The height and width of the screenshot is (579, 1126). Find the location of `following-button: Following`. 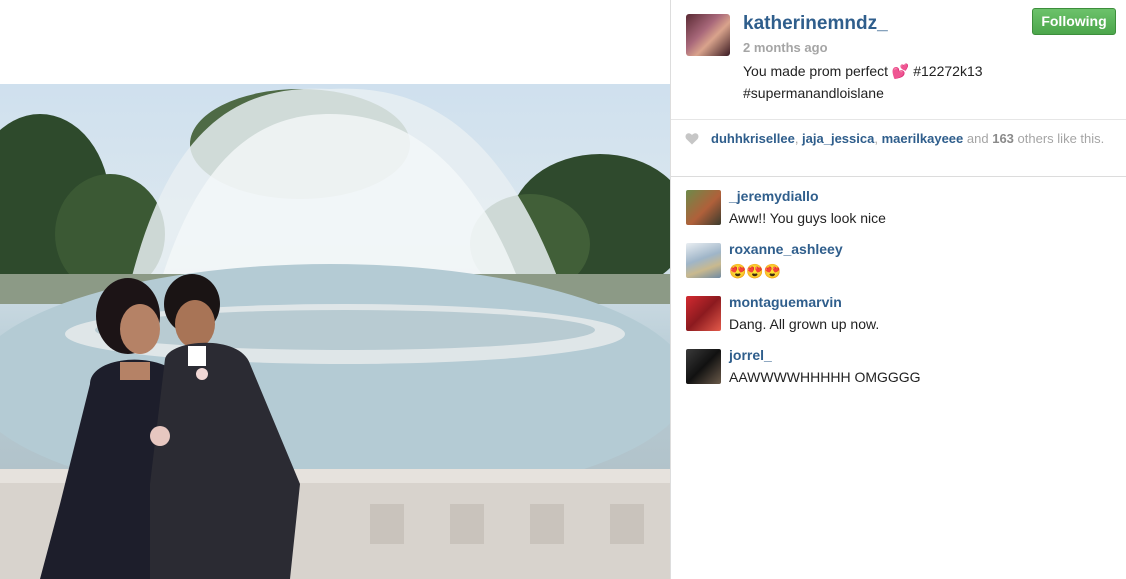

following-button: Following is located at coordinates (1074, 21).